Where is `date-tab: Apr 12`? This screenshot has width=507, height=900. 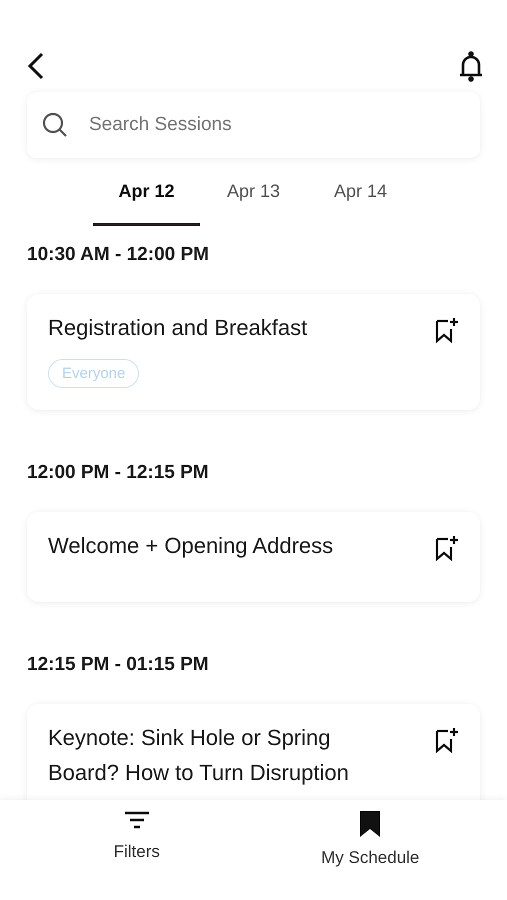 date-tab: Apr 12 is located at coordinates (146, 198).